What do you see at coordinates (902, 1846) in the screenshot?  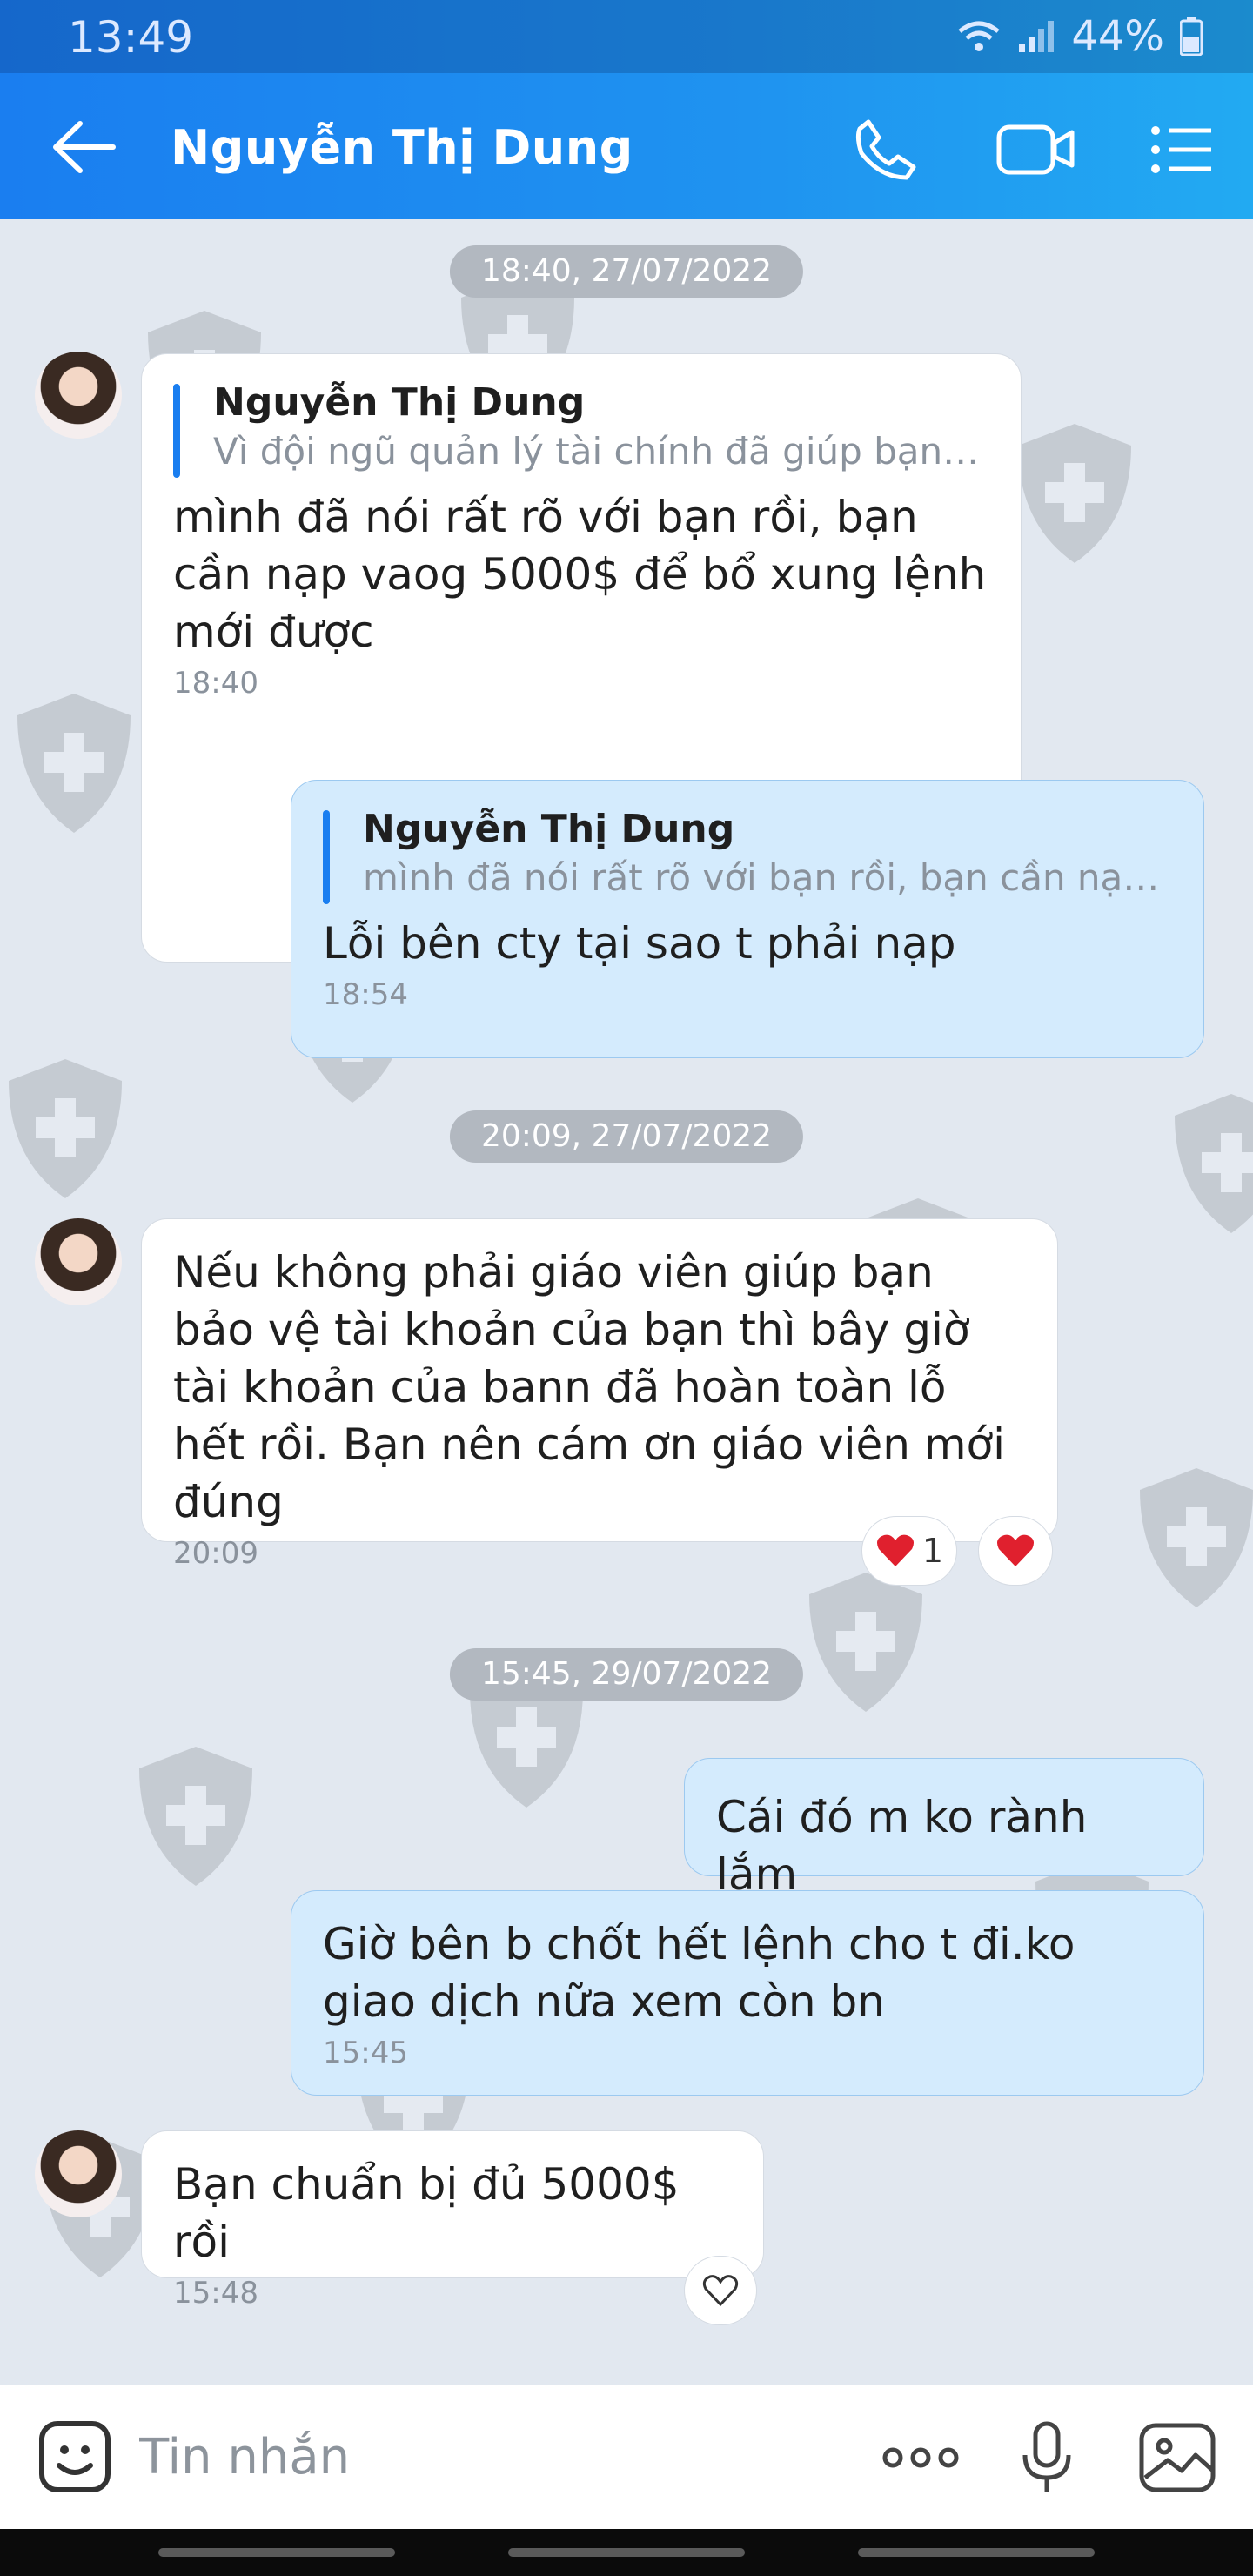 I see `message-text: Cái đó m ko rành lắm` at bounding box center [902, 1846].